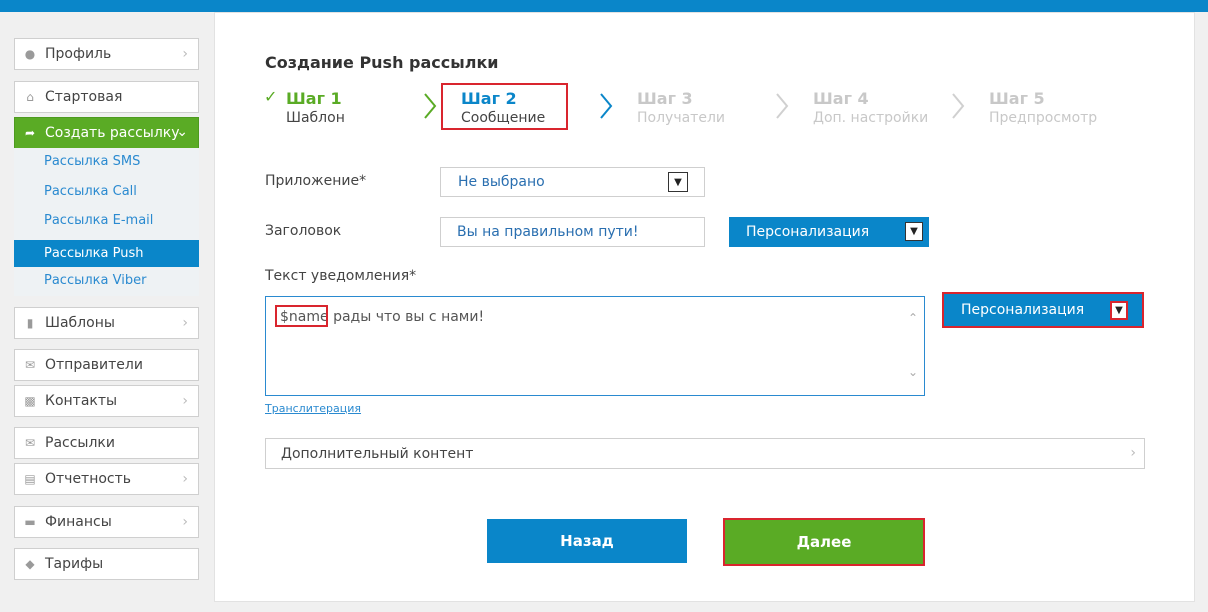  I want to click on scroll-up-icon: ⌃, so click(913, 318).